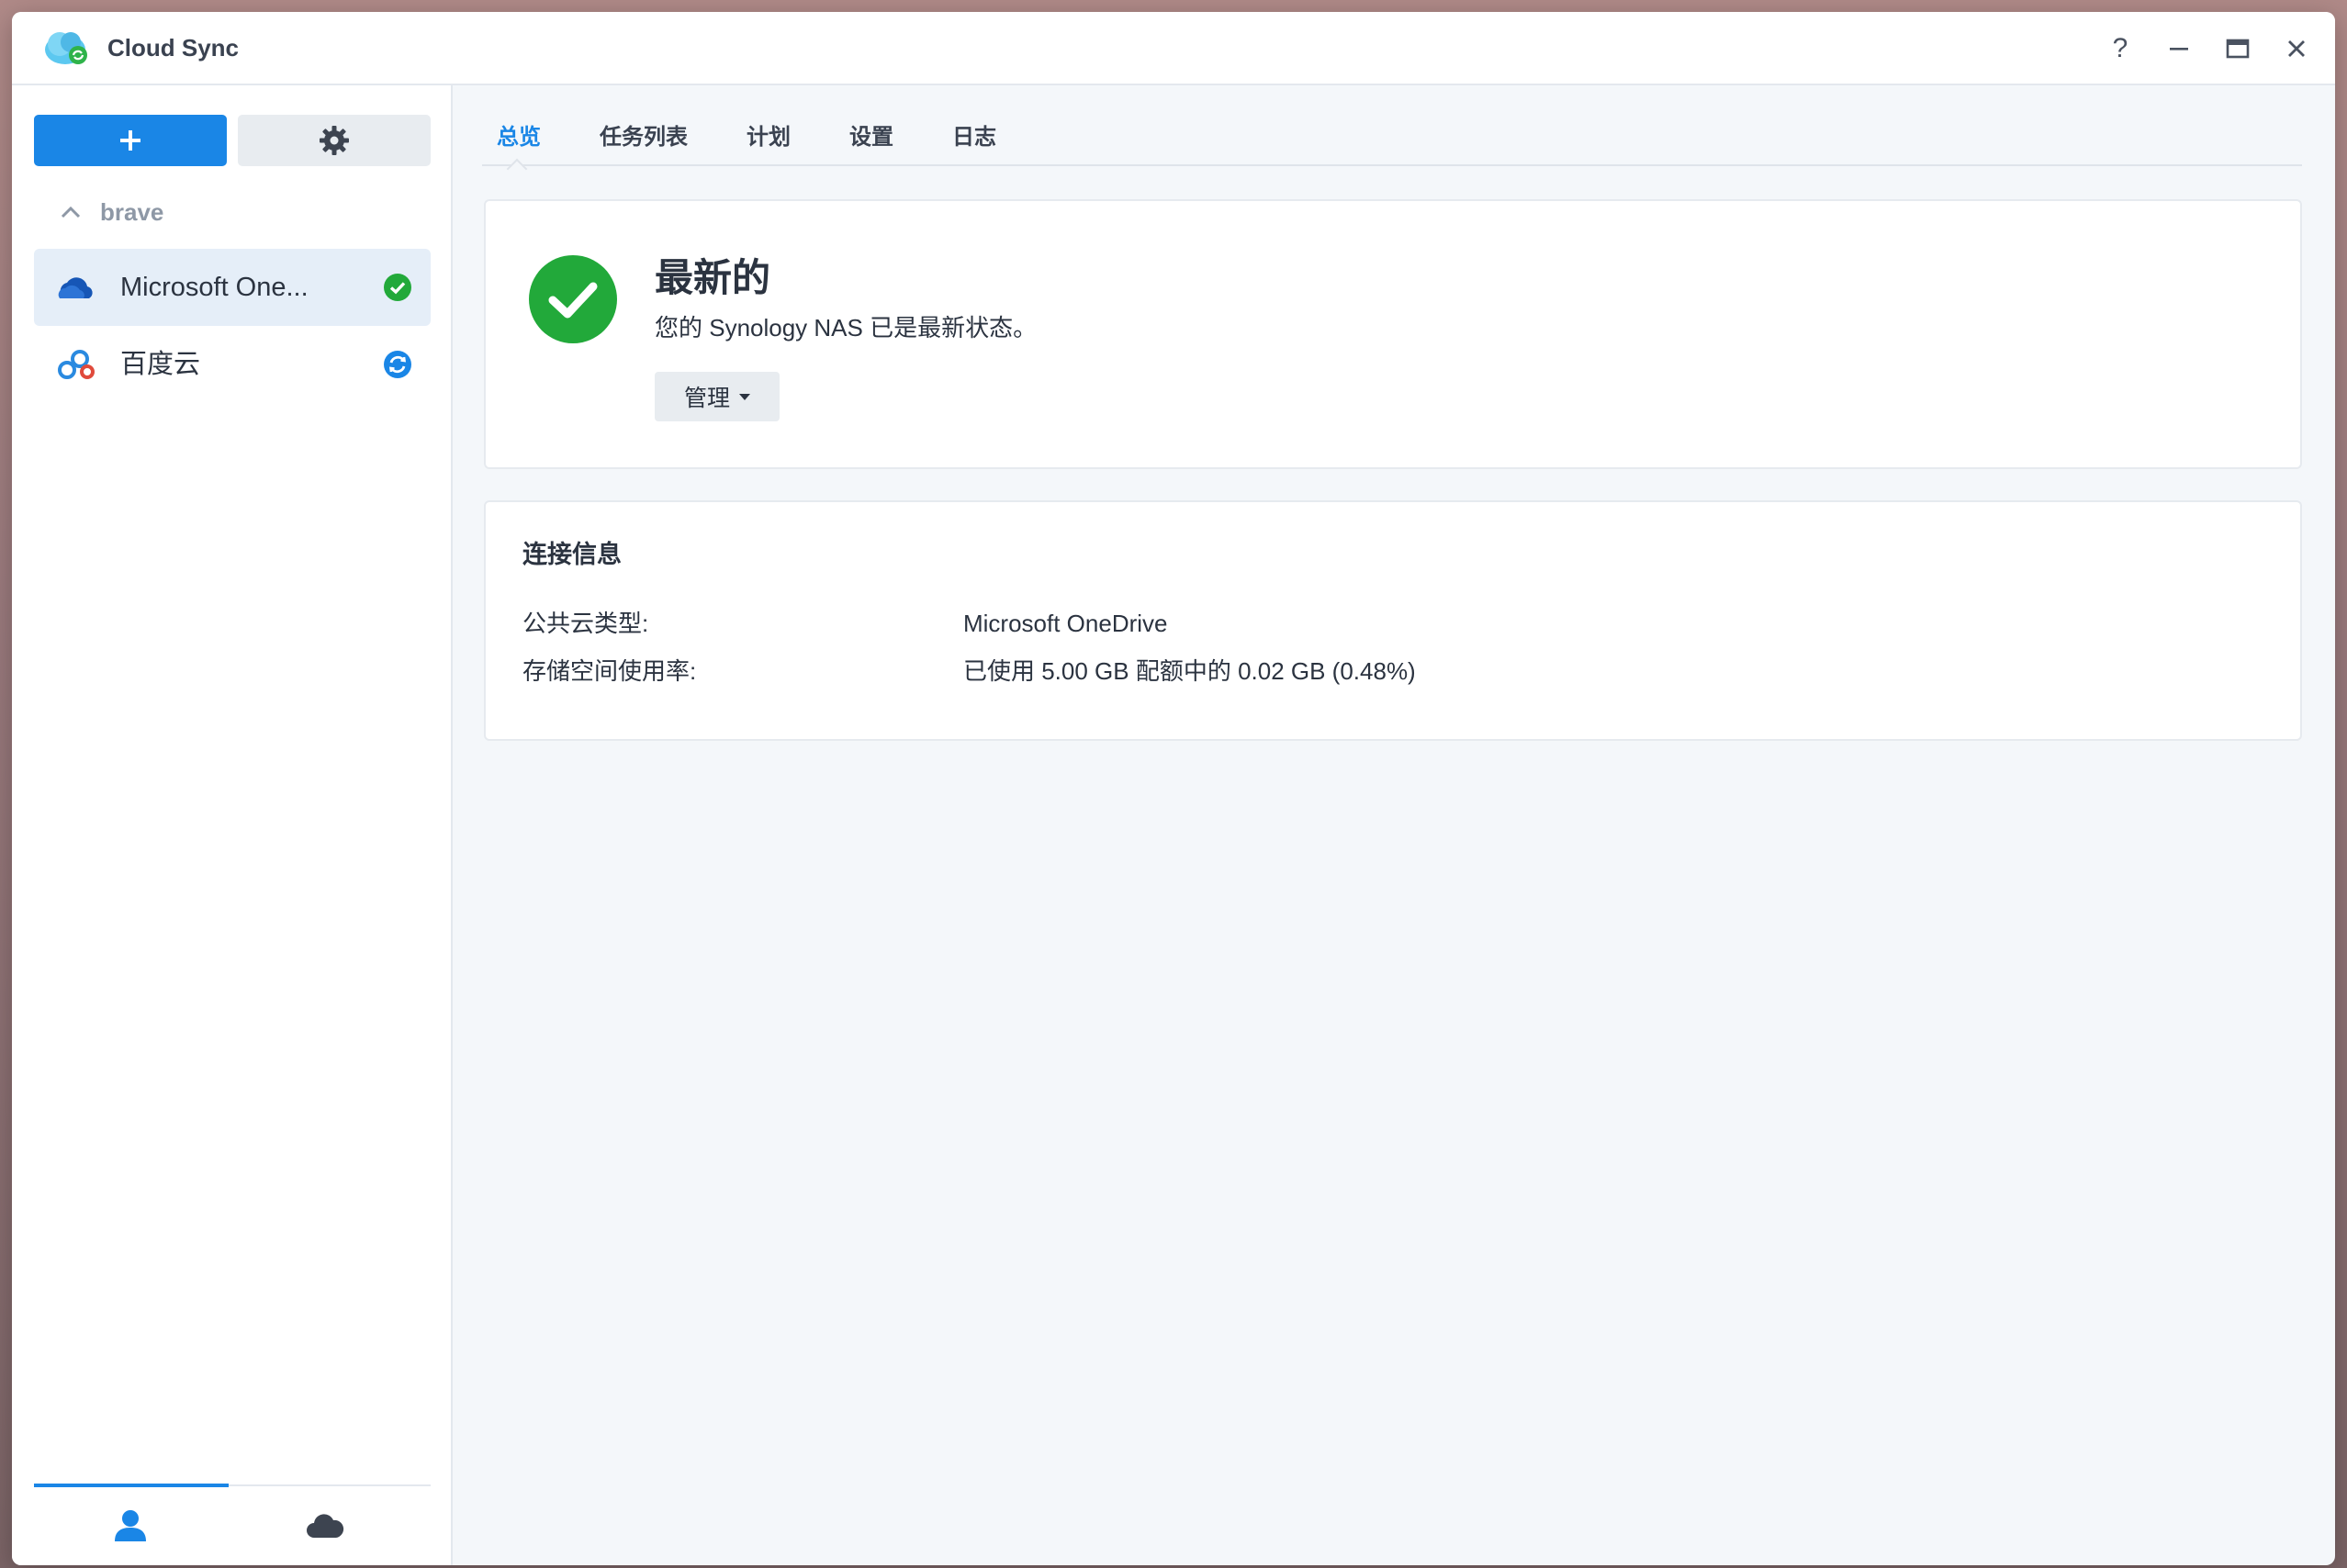 The height and width of the screenshot is (1568, 2347). What do you see at coordinates (71, 212) in the screenshot?
I see `chevron-up-icon` at bounding box center [71, 212].